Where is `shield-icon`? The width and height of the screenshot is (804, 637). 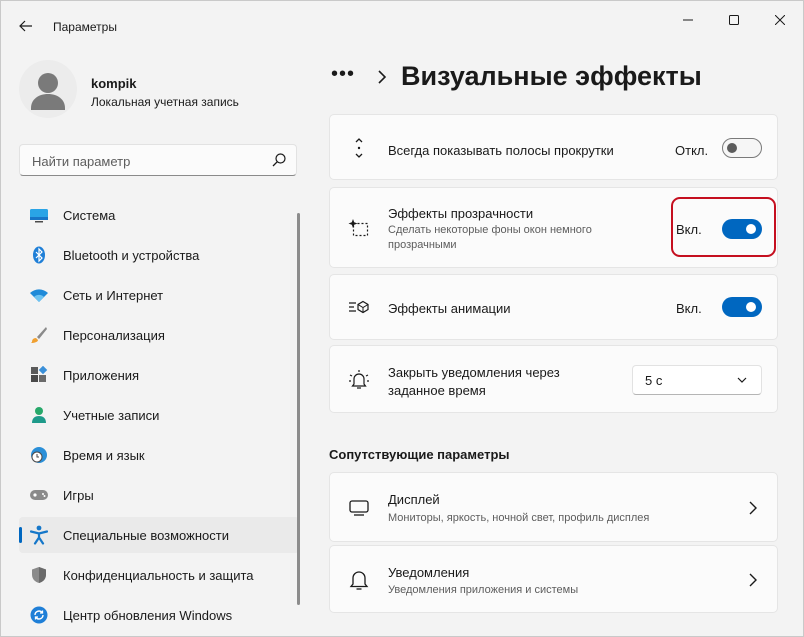
shield-icon is located at coordinates (39, 575).